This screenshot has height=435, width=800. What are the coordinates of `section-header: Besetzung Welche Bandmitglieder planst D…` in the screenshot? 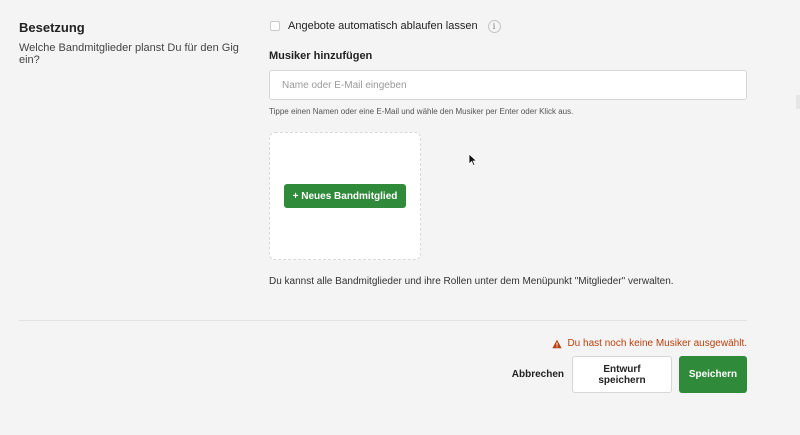 It's located at (134, 43).